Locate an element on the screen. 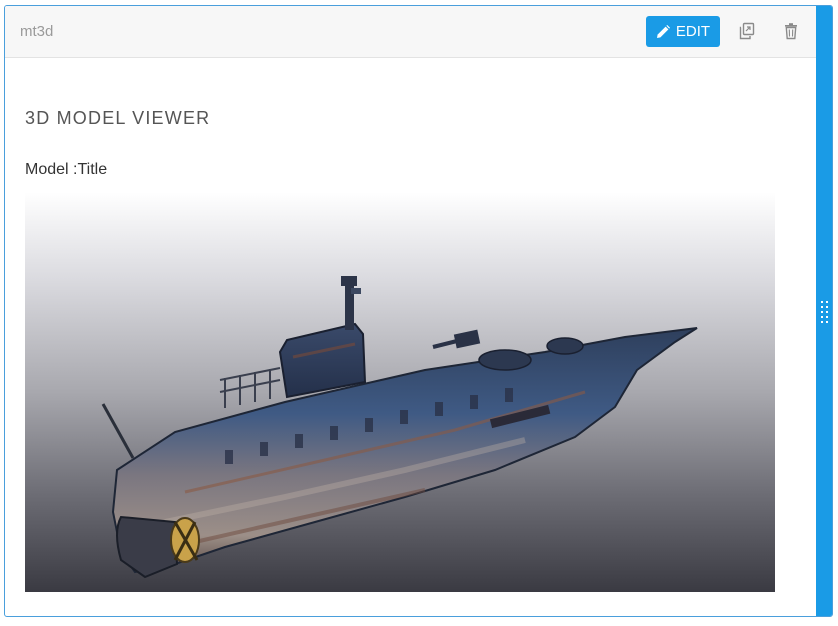 This screenshot has height=626, width=838. trash-icon is located at coordinates (791, 31).